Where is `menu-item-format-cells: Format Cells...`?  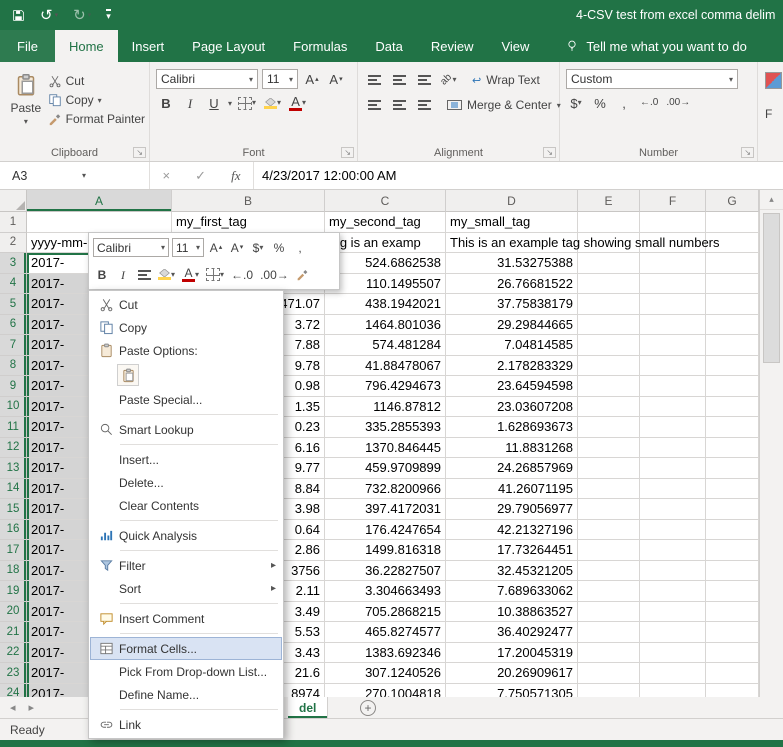 menu-item-format-cells: Format Cells... is located at coordinates (186, 648).